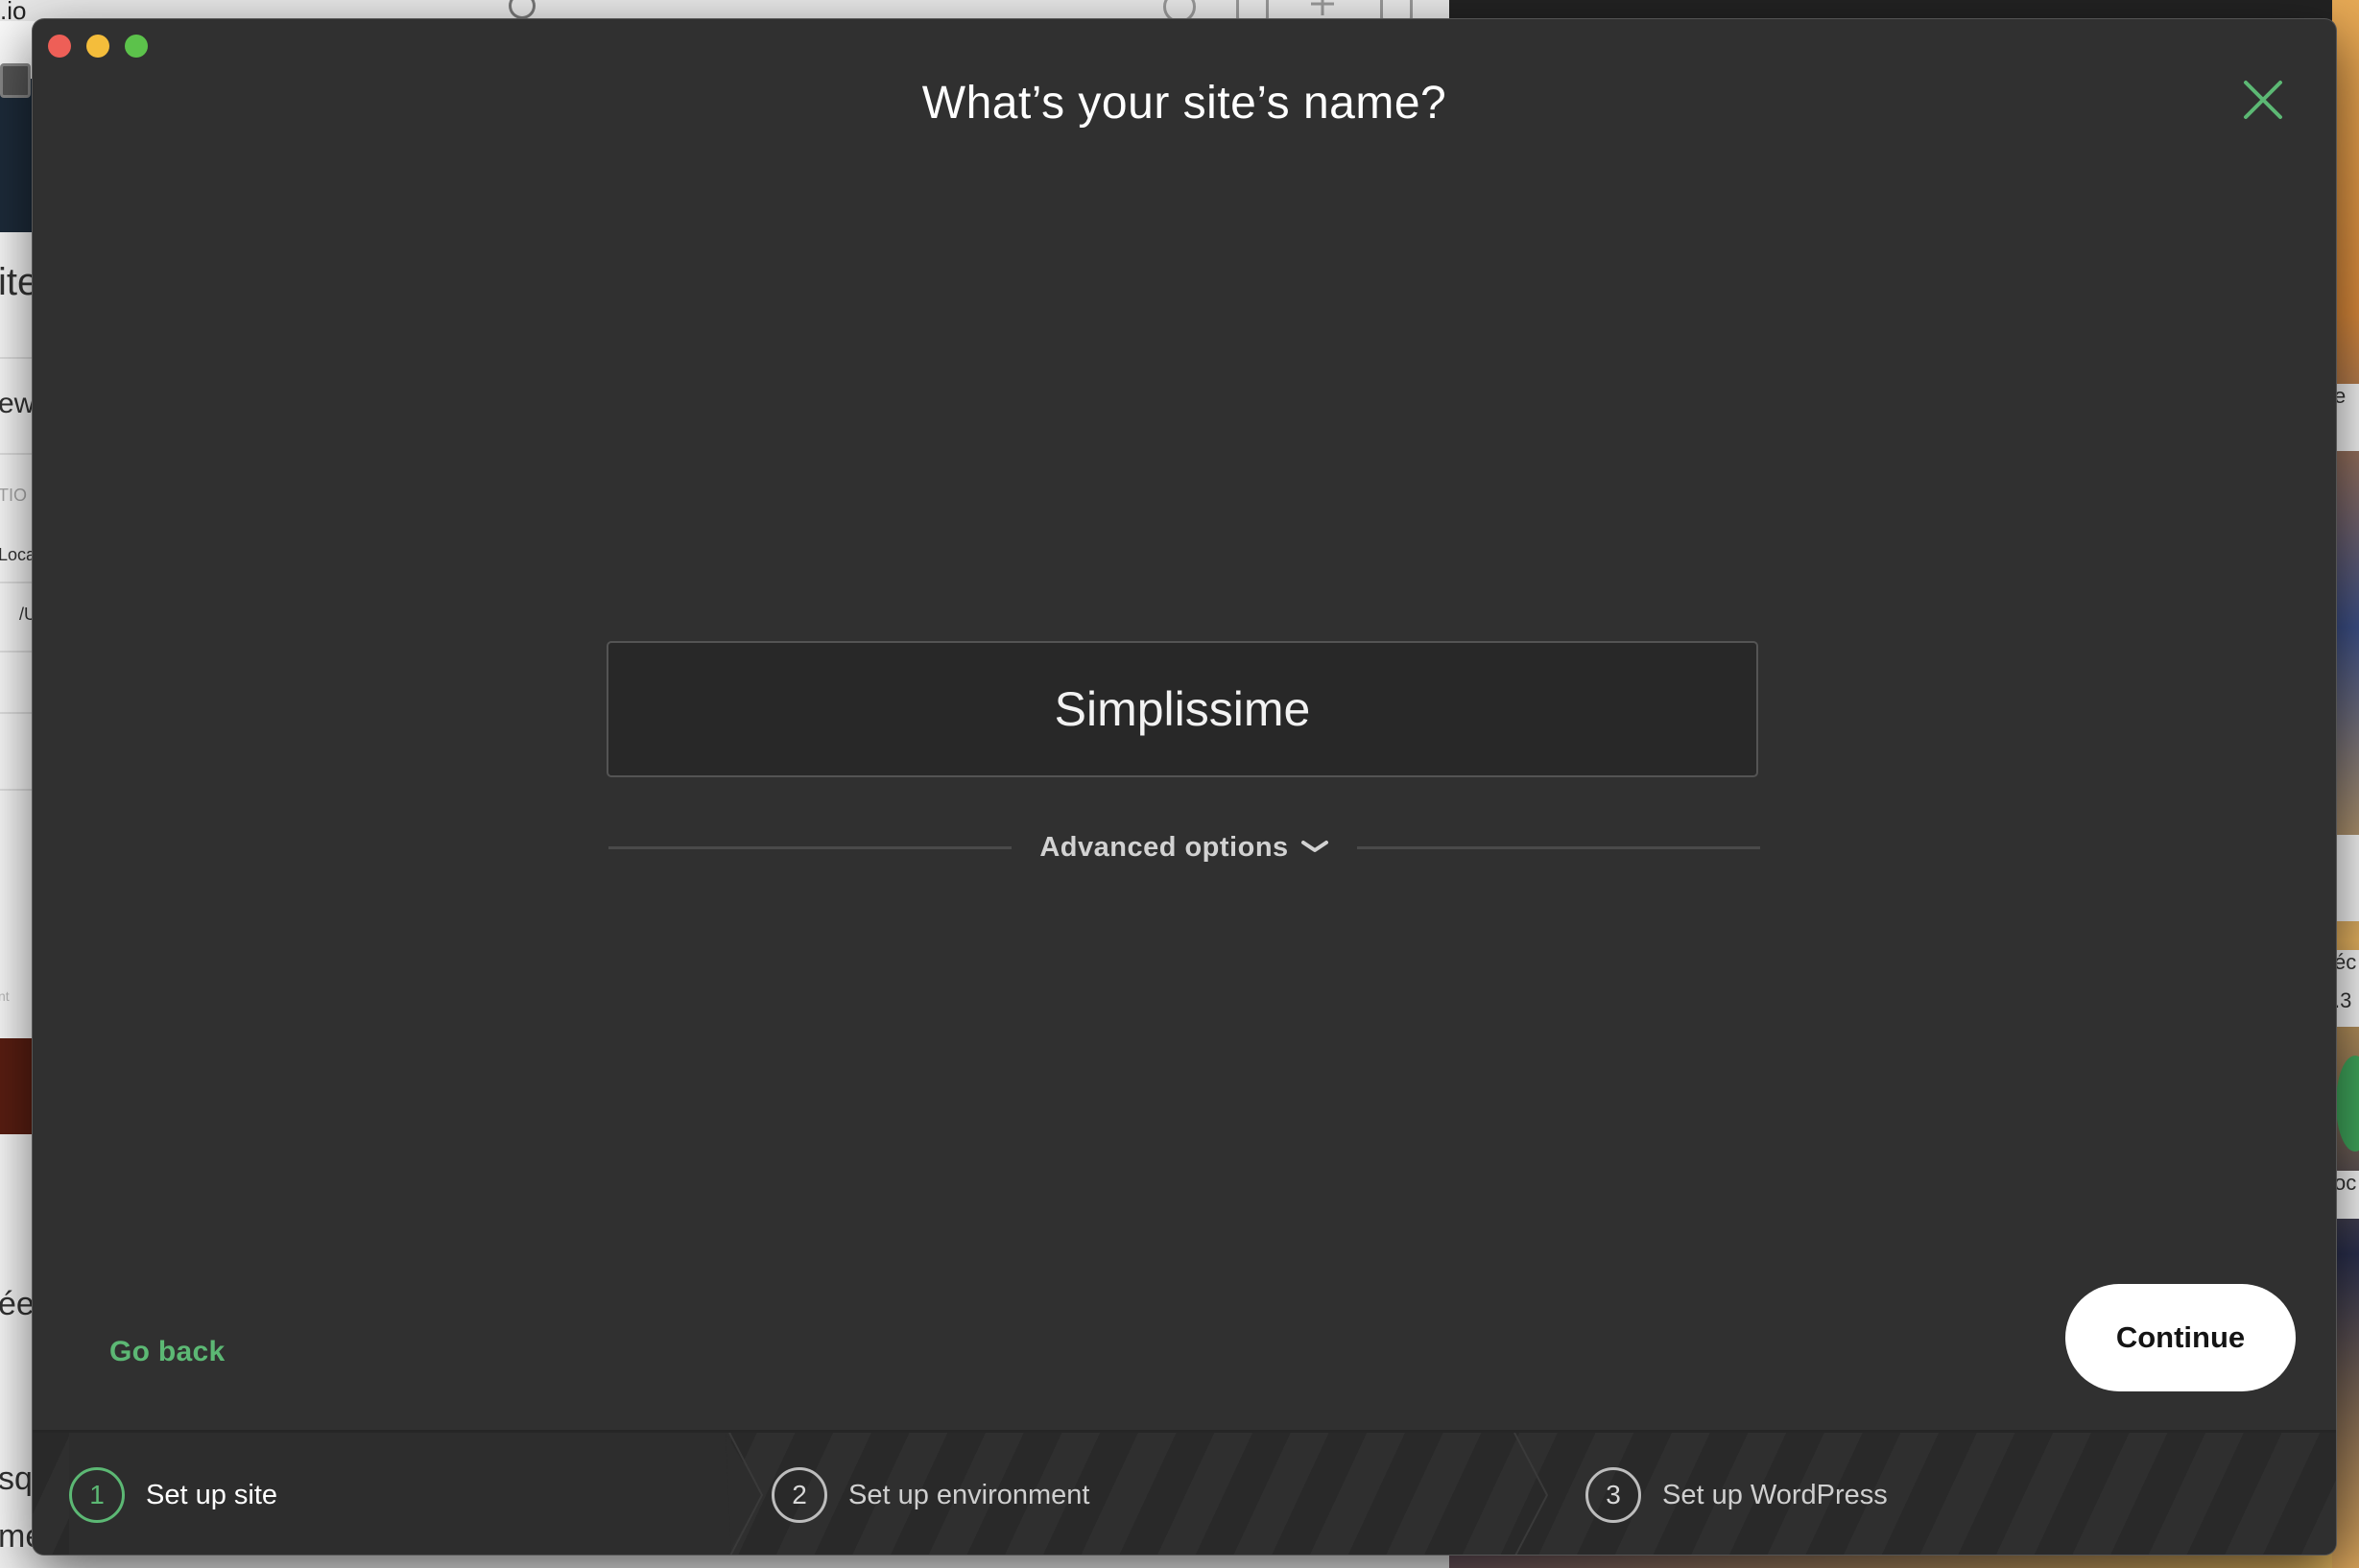 The width and height of the screenshot is (2359, 1568). What do you see at coordinates (2346, 1007) in the screenshot?
I see `background-text: .3` at bounding box center [2346, 1007].